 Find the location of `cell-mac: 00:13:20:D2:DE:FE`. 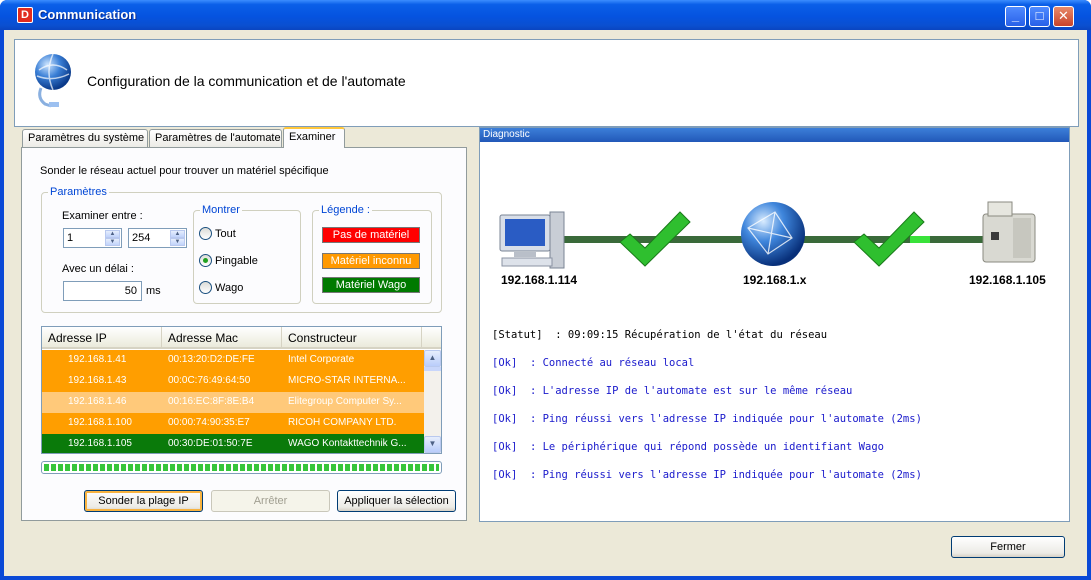

cell-mac: 00:13:20:D2:DE:FE is located at coordinates (211, 359).